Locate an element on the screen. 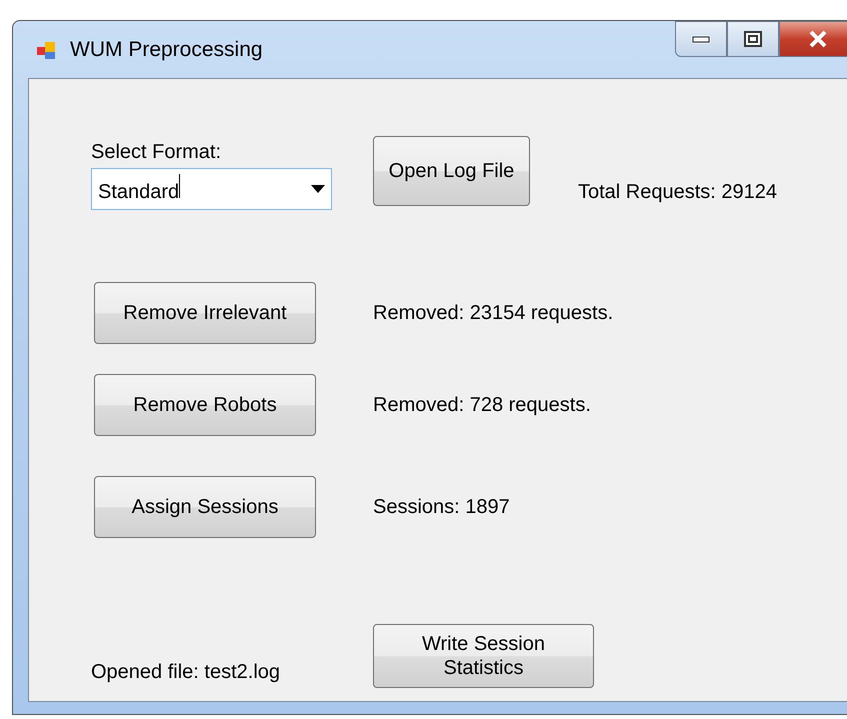 The height and width of the screenshot is (719, 847). result-label: Sessions: 1897 is located at coordinates (441, 507).